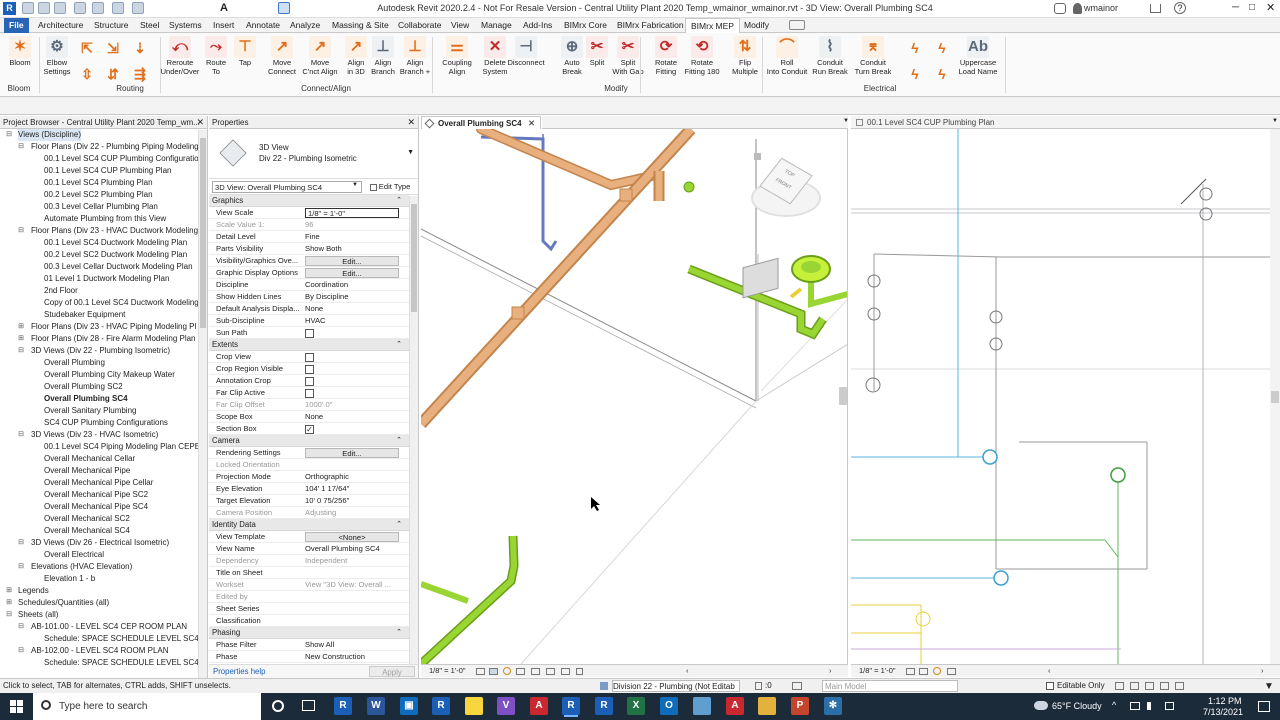 Image resolution: width=1280 pixels, height=720 pixels. What do you see at coordinates (352, 657) in the screenshot?
I see `property-value: New Construction` at bounding box center [352, 657].